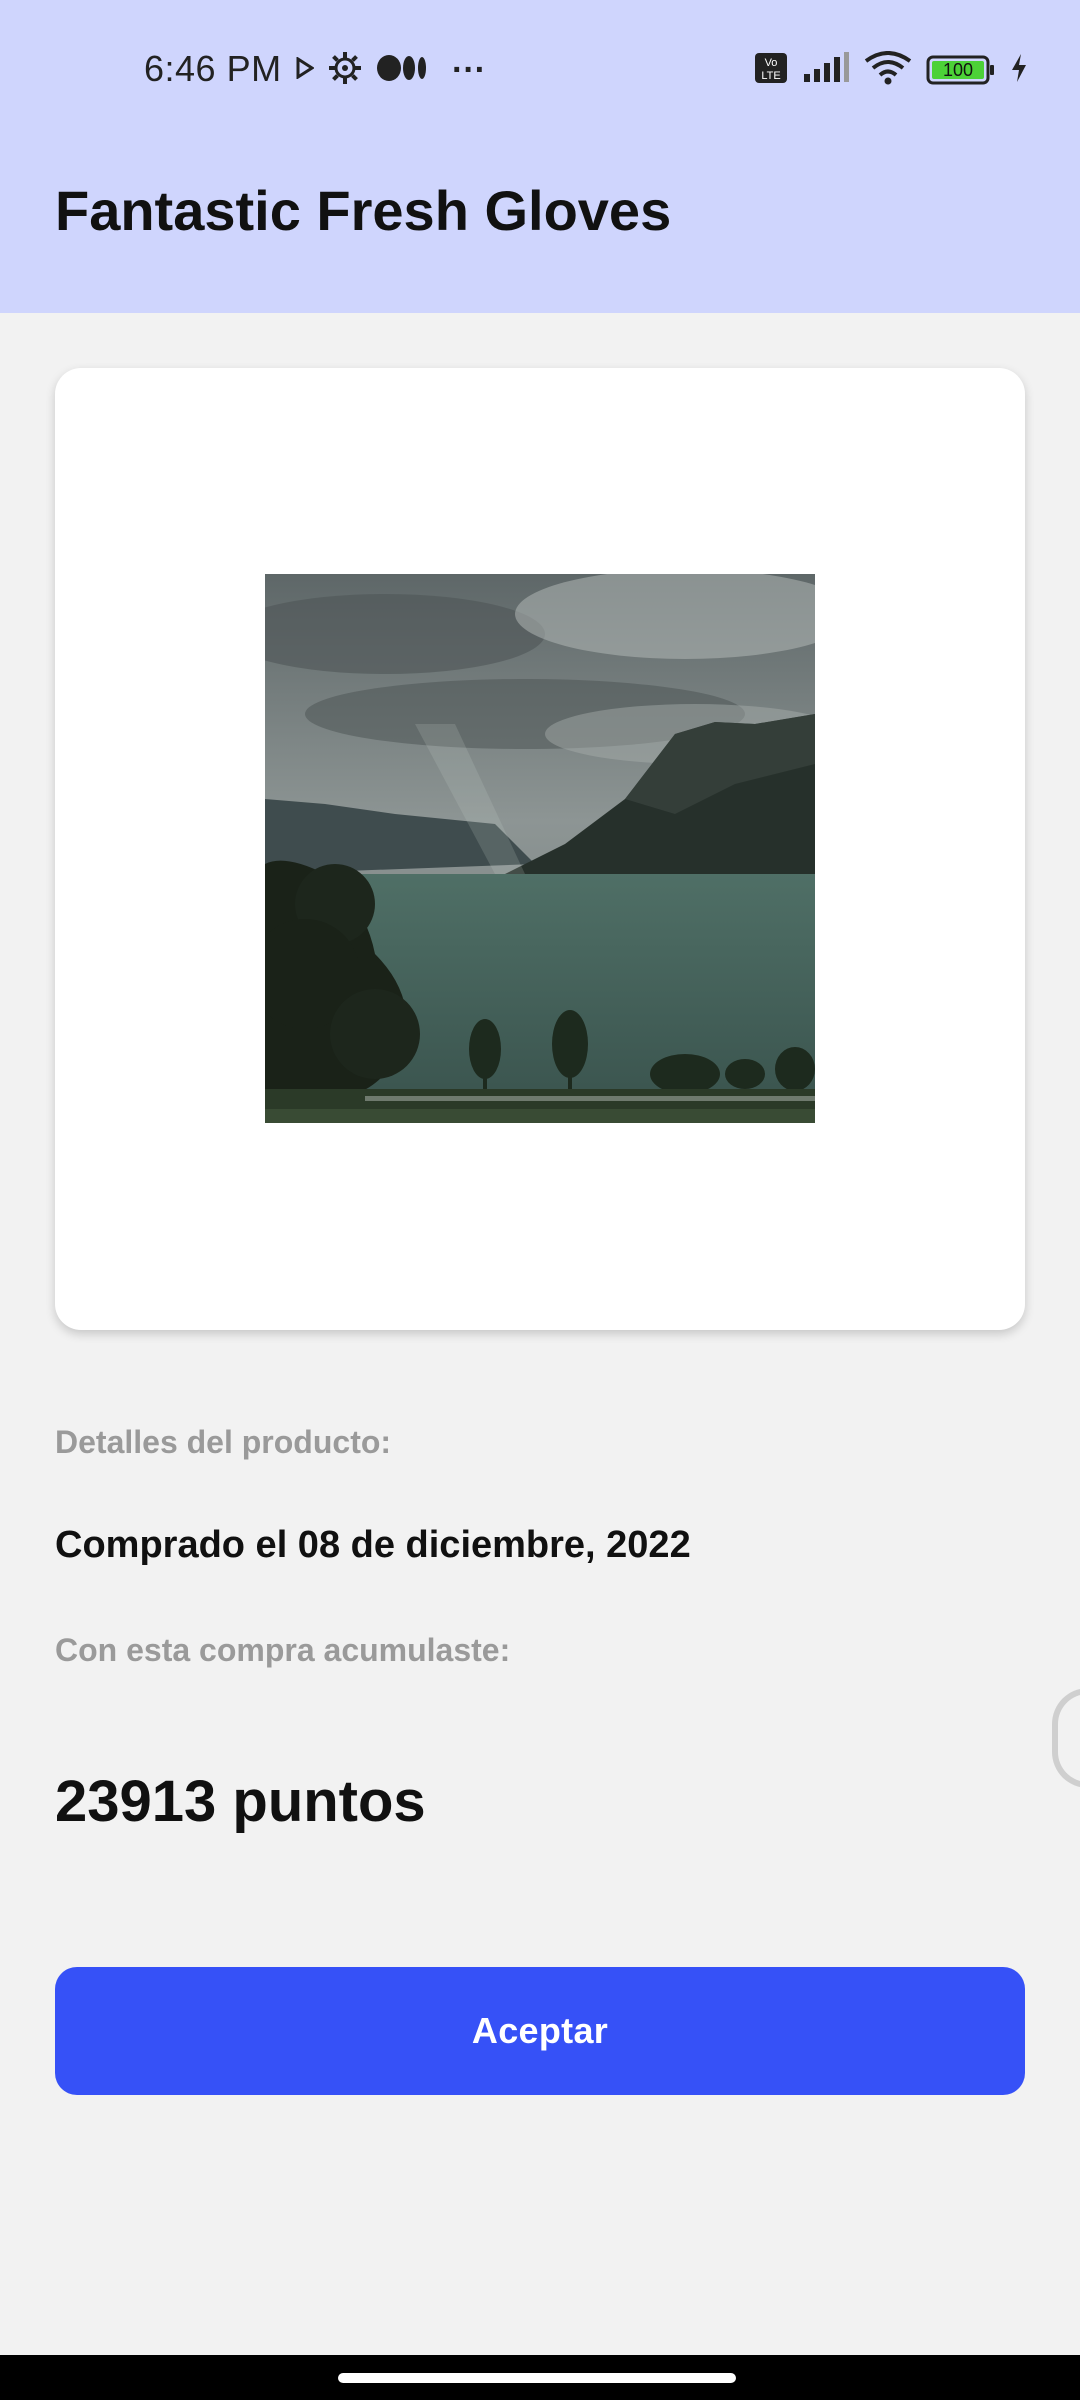 The height and width of the screenshot is (2400, 1080). Describe the element at coordinates (373, 1545) in the screenshot. I see `purchase-date: Comprado el 08 de diciembre, 2022` at that location.